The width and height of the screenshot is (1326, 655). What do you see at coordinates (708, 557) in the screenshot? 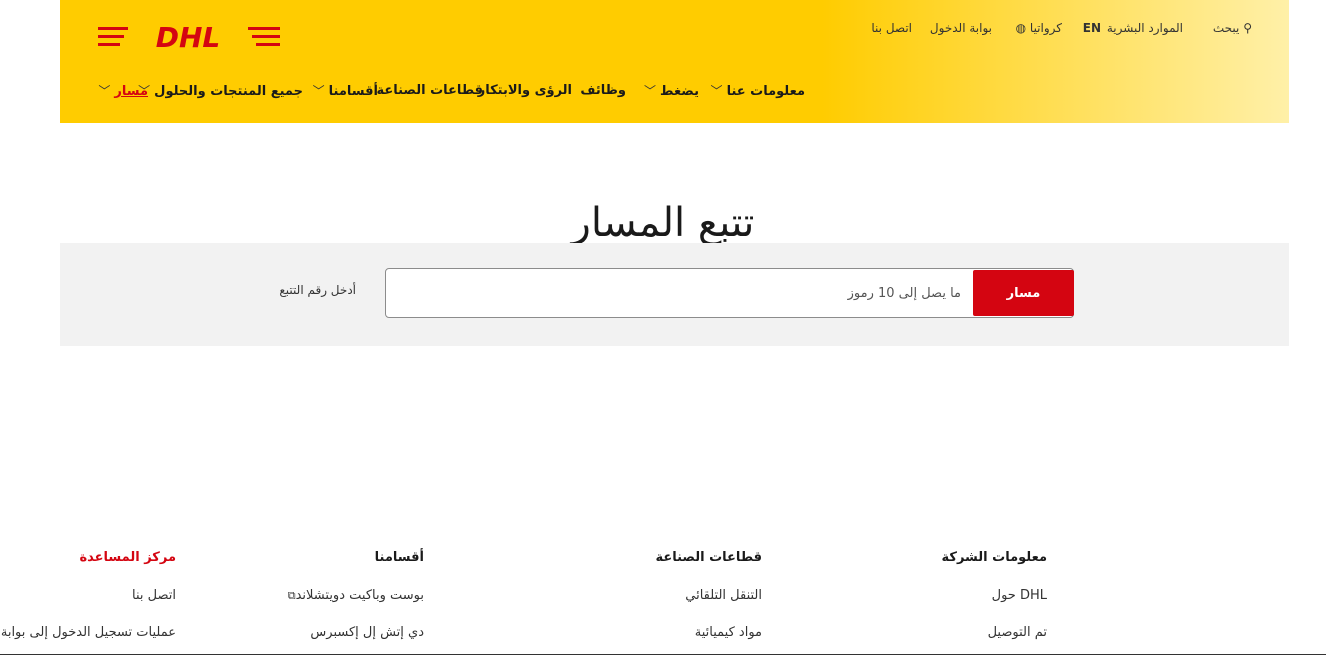
I see `footer-industries-title: قطاعات الصناعة` at bounding box center [708, 557].